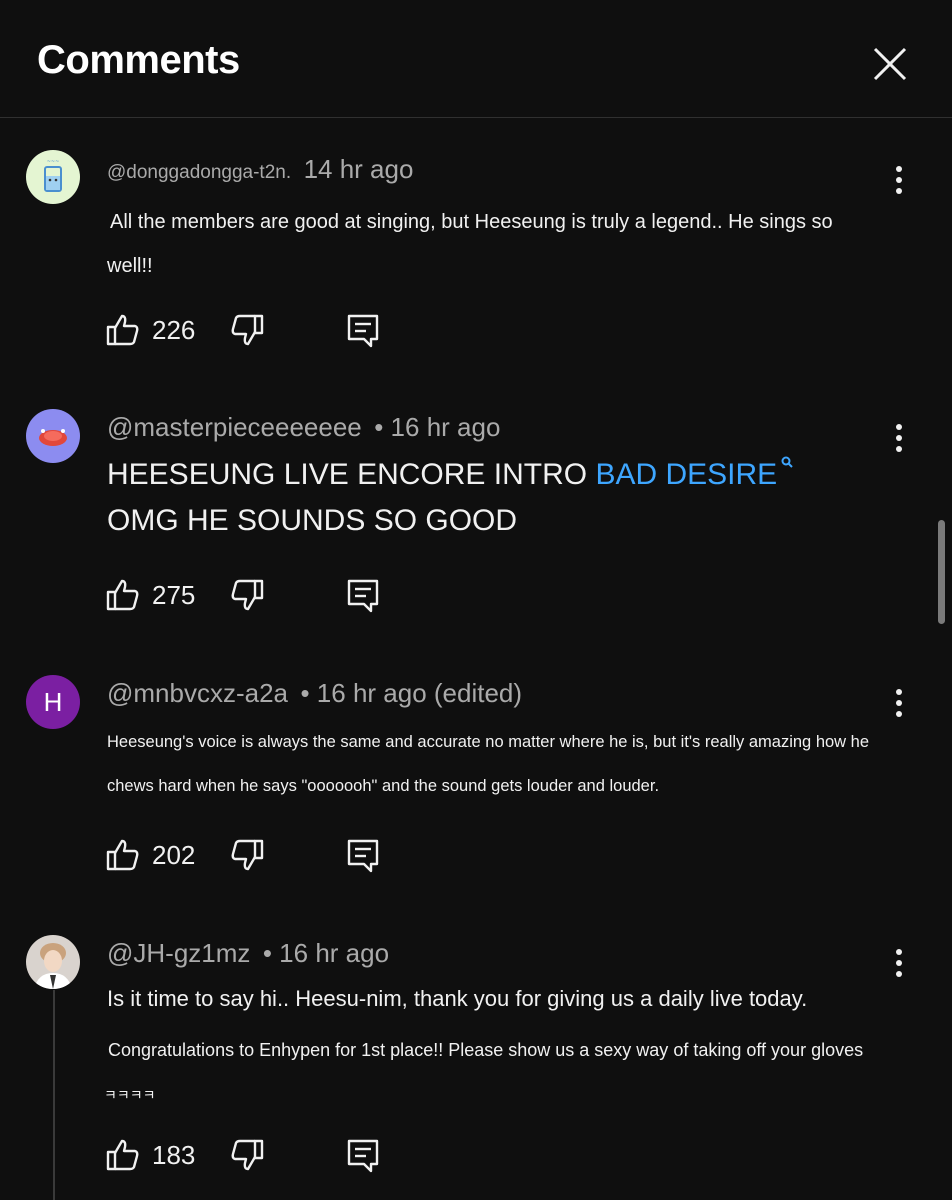 The width and height of the screenshot is (952, 1200). What do you see at coordinates (174, 595) in the screenshot?
I see `like-count: 275` at bounding box center [174, 595].